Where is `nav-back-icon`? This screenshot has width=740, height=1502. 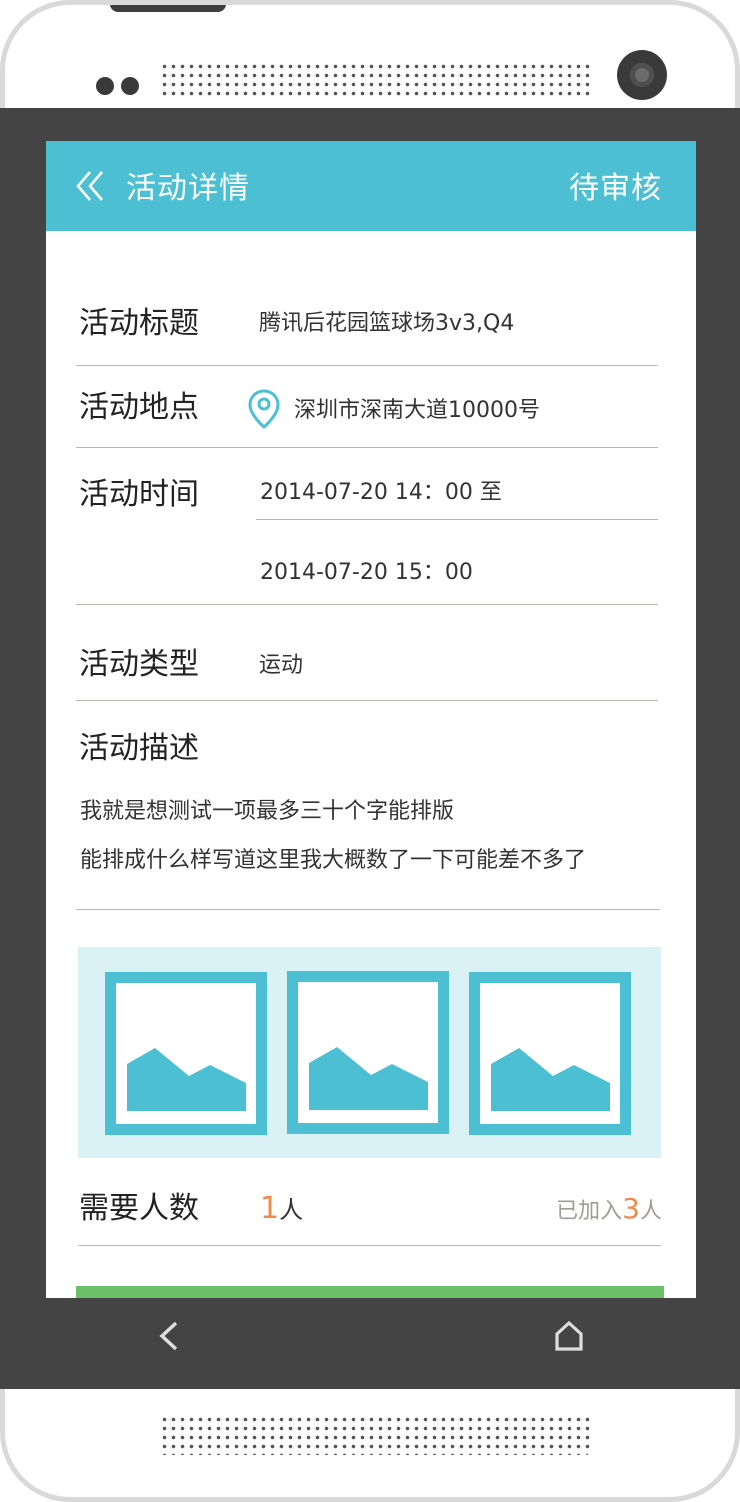 nav-back-icon is located at coordinates (168, 1336).